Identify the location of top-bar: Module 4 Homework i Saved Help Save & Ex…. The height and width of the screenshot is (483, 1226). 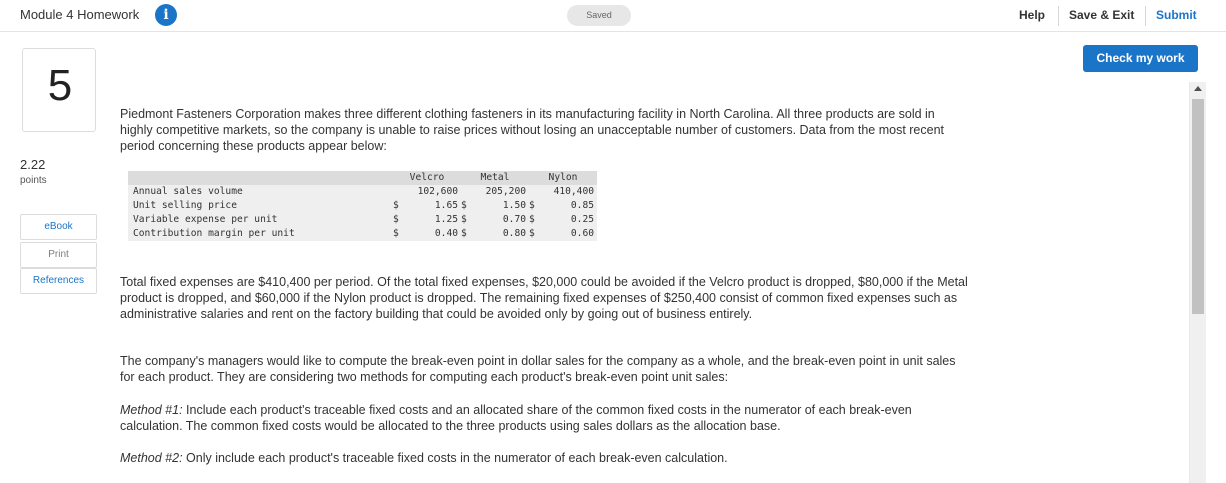
(613, 16).